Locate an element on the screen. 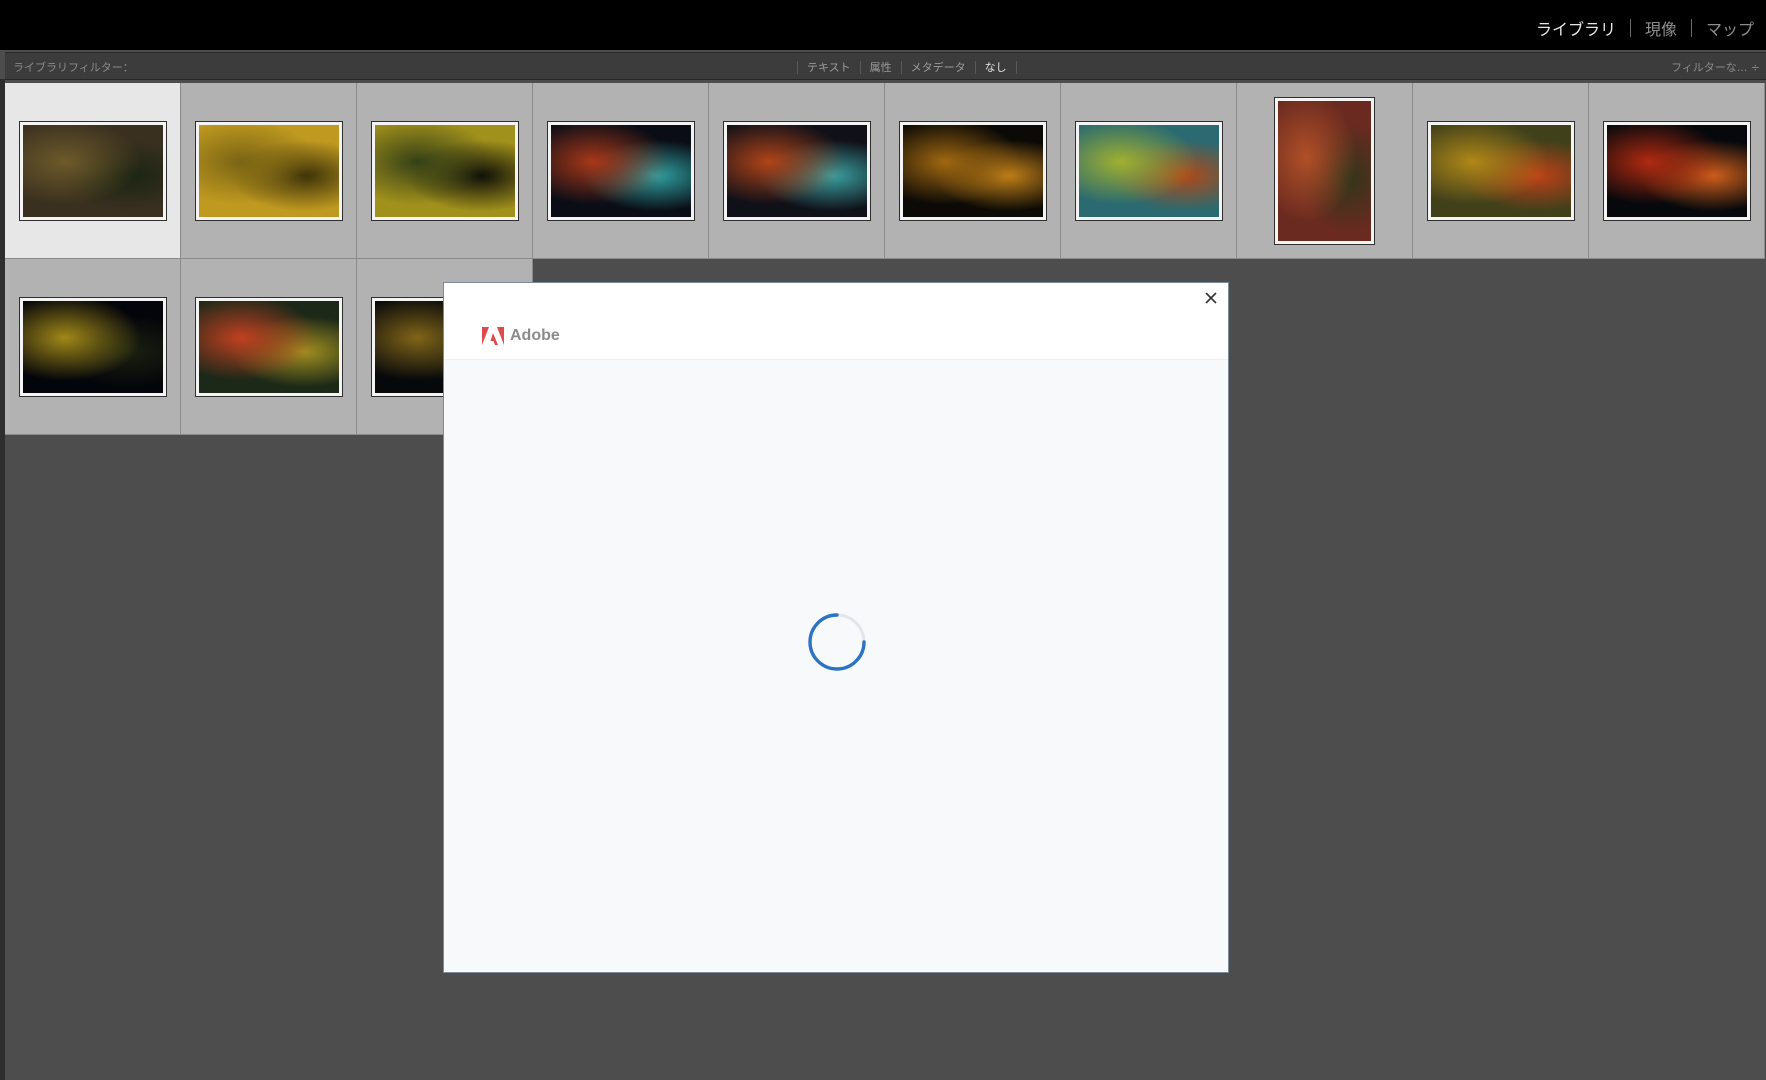  filter-tab-metadata: メタデータ is located at coordinates (938, 67).